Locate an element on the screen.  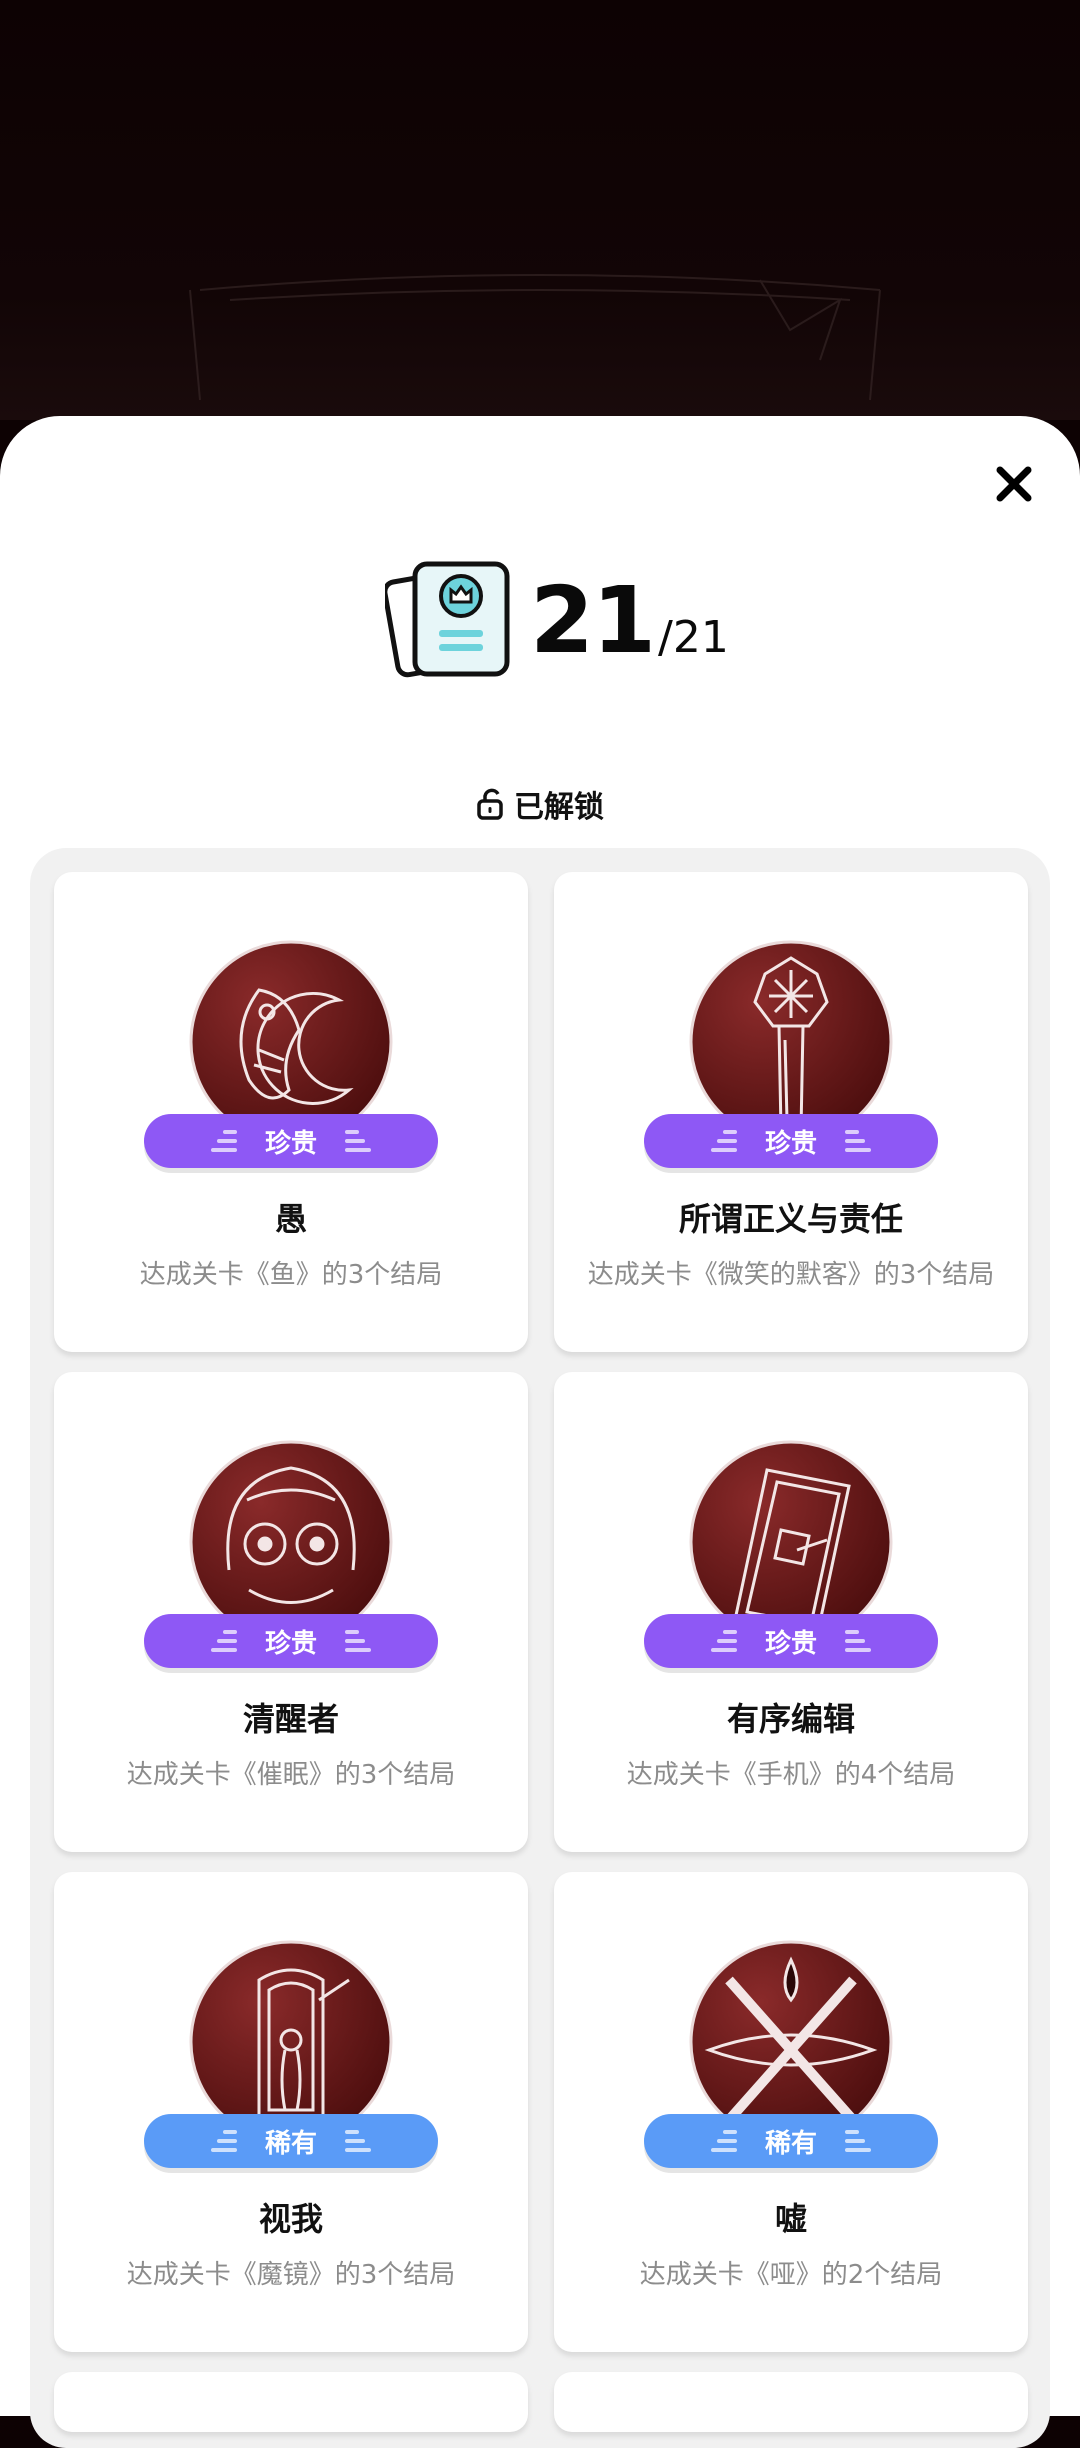
achievement-description: 达成关卡《鱼》的3个结局 is located at coordinates (291, 1275).